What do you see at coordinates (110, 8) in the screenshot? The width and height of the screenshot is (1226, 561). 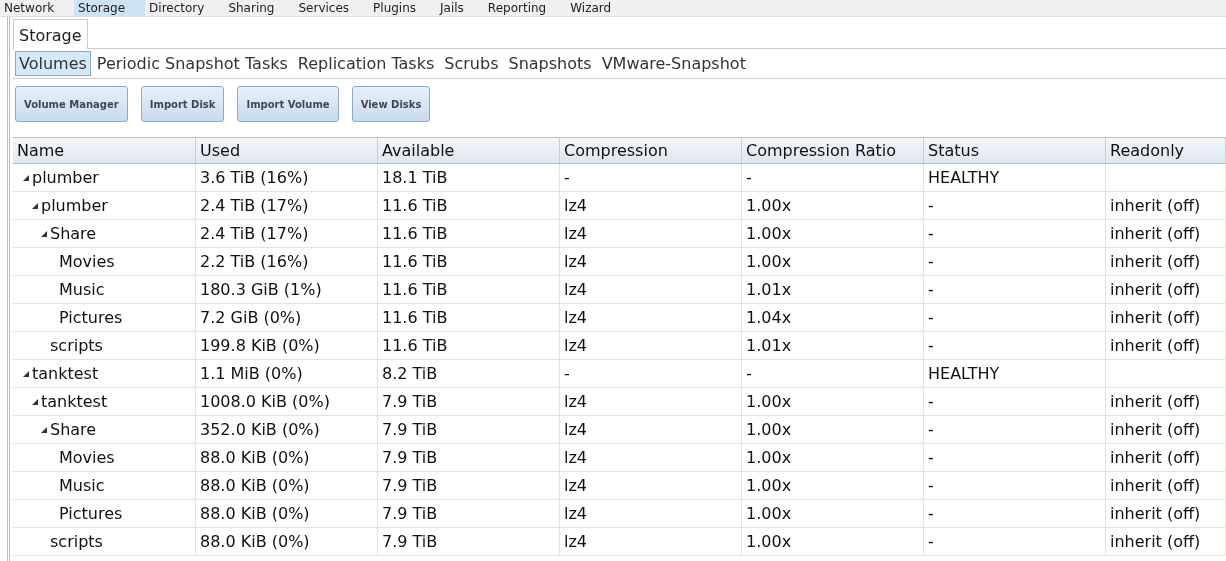 I see `nav-tab: Storage` at bounding box center [110, 8].